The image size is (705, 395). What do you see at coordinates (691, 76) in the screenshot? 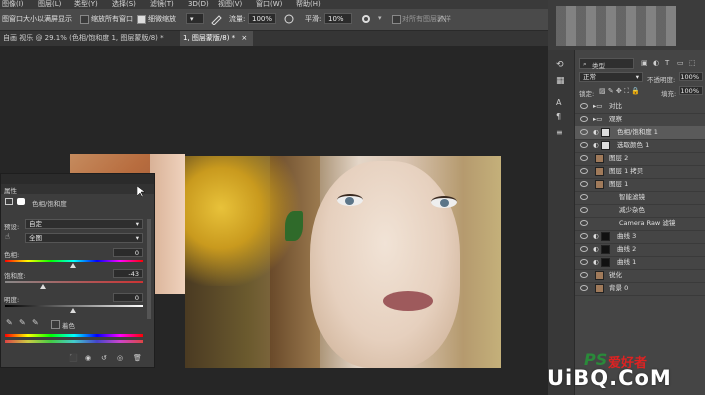
I see `opacity-field: 100%` at bounding box center [691, 76].